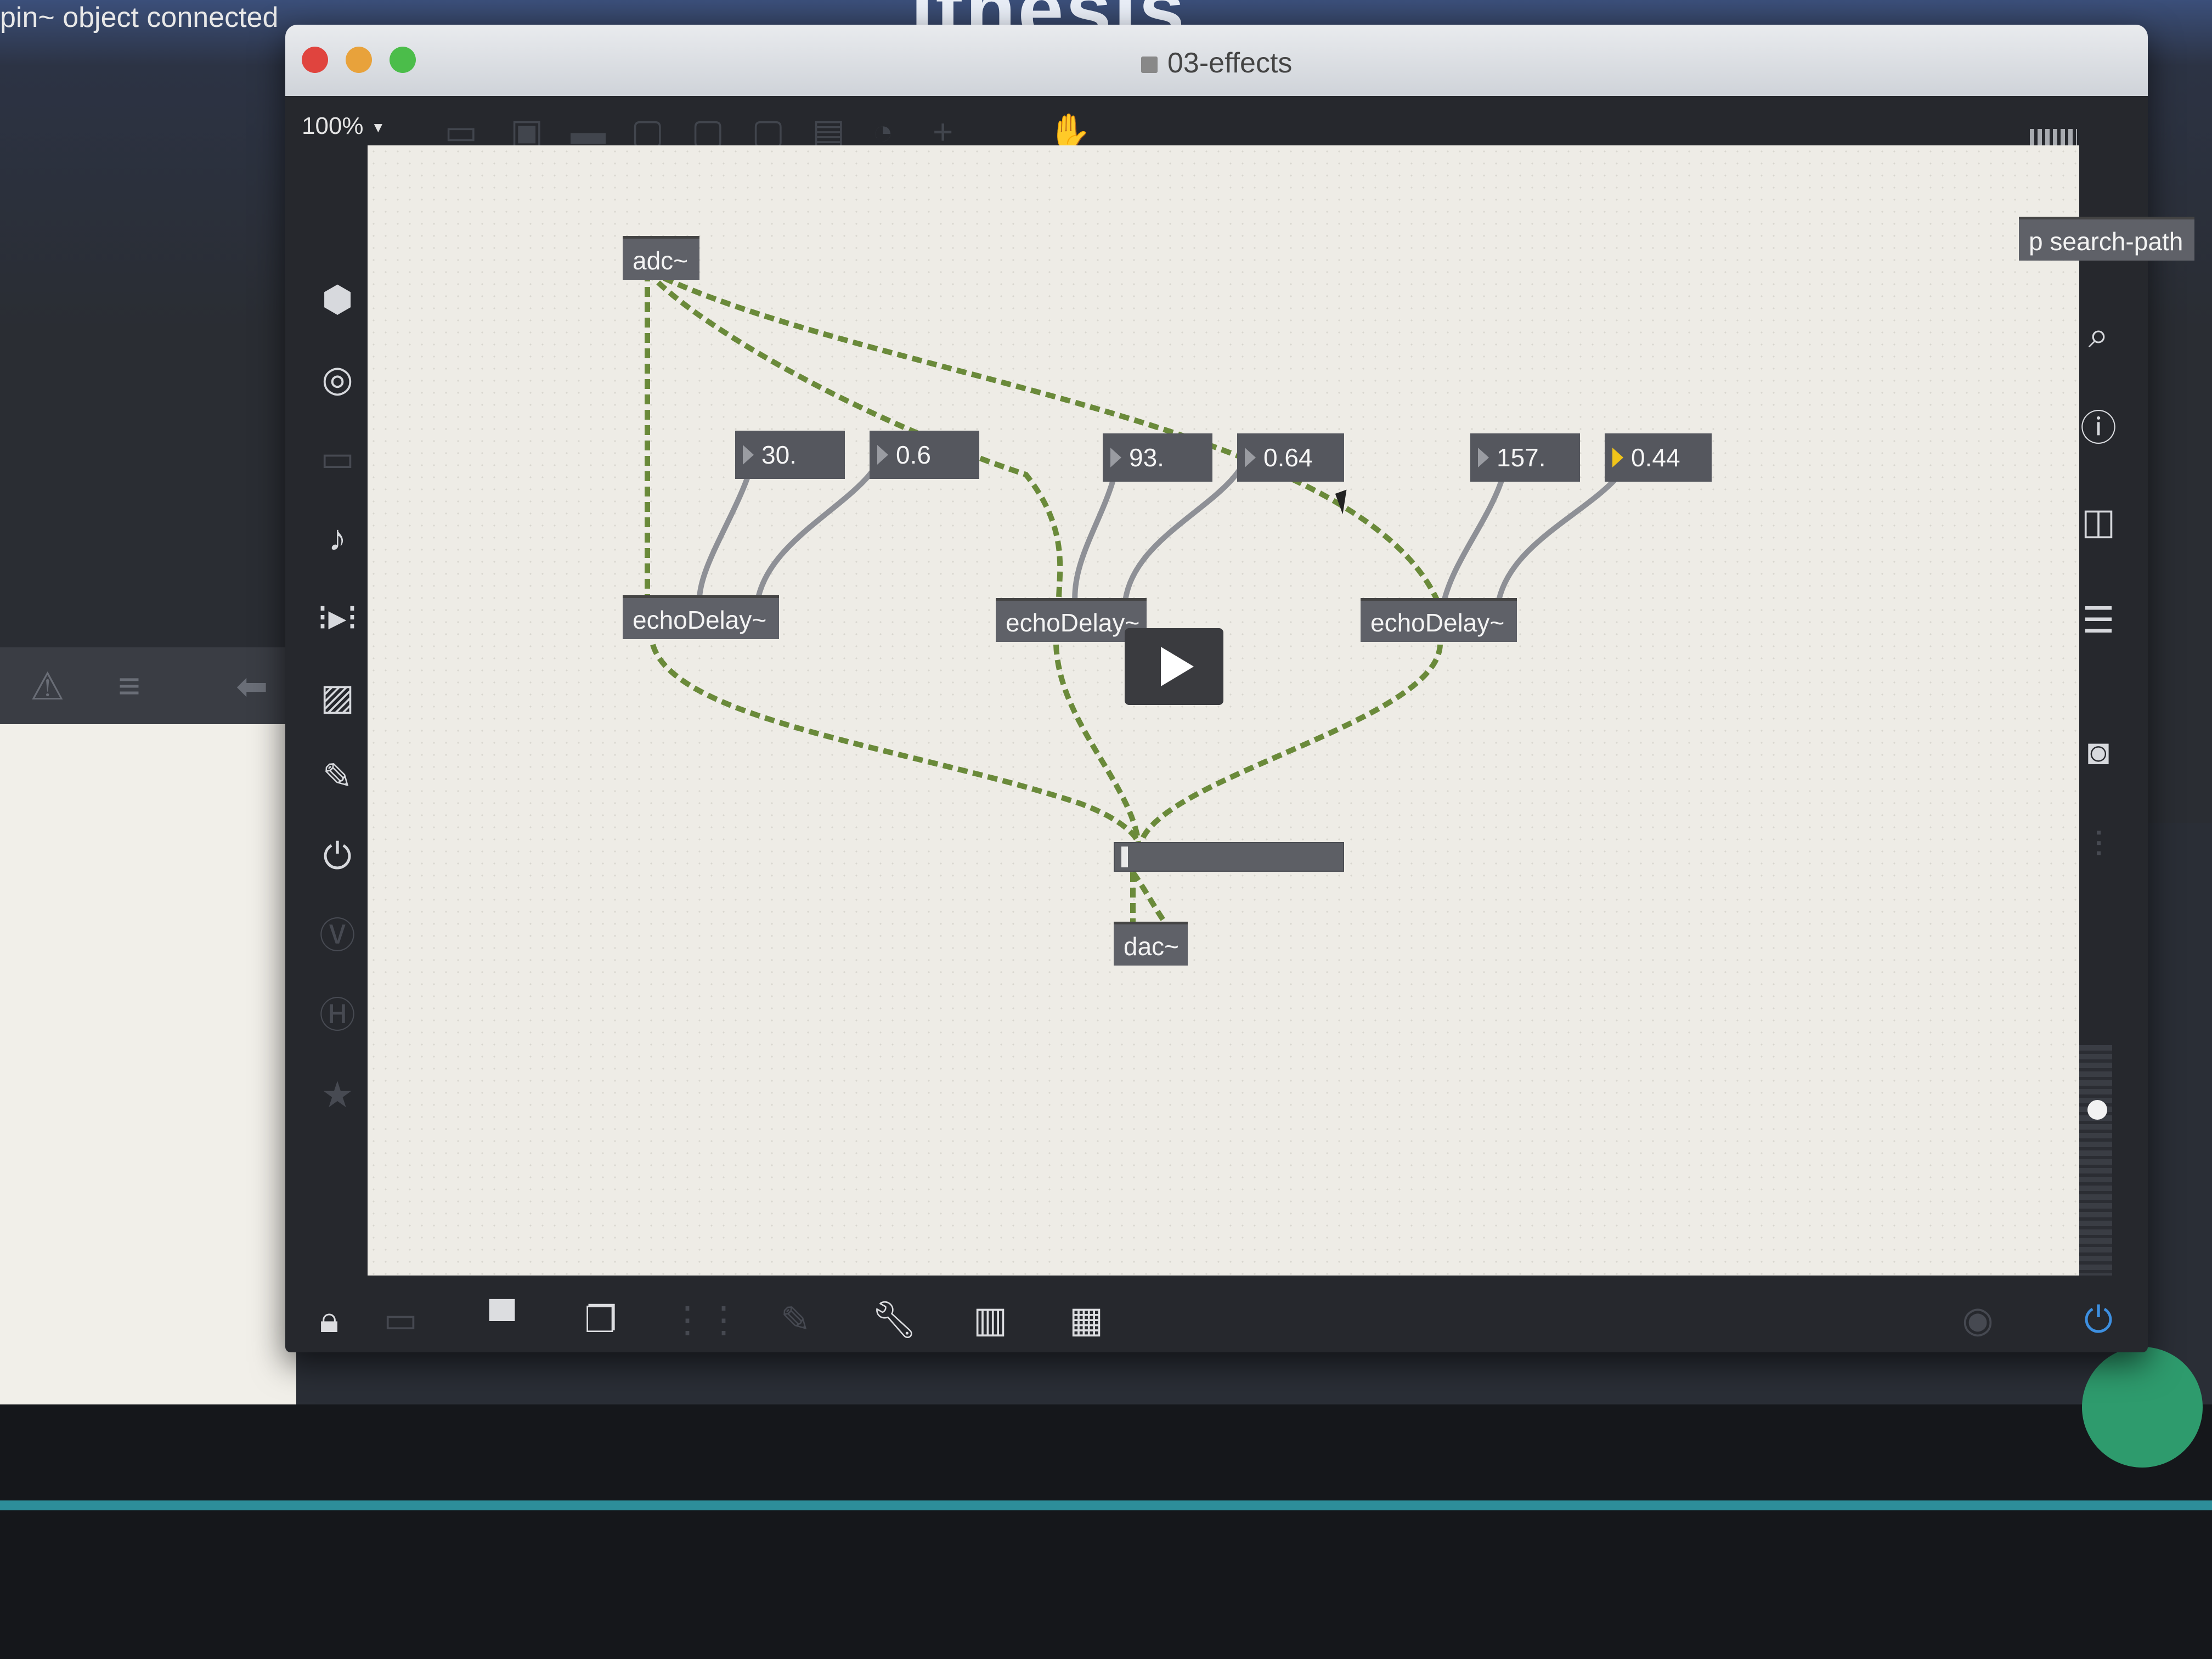  What do you see at coordinates (2095, 1160) in the screenshot?
I see `volume-slider` at bounding box center [2095, 1160].